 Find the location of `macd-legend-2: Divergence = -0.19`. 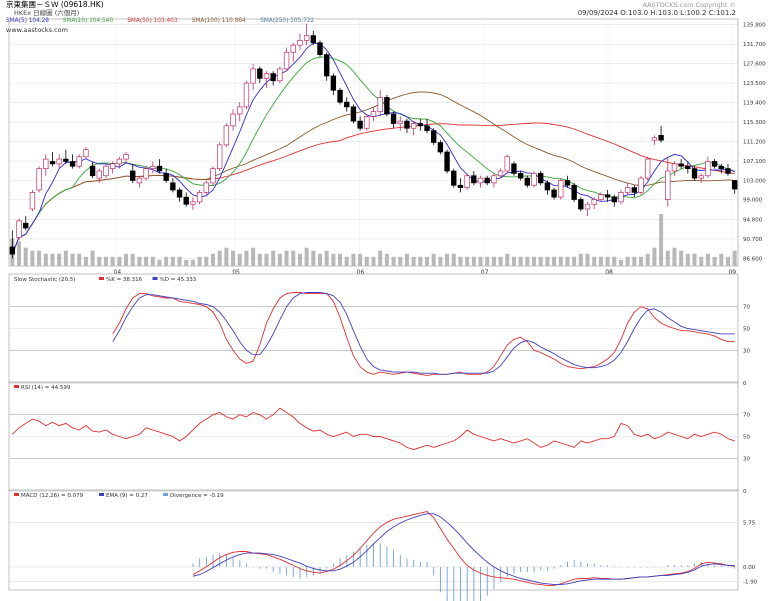

macd-legend-2: Divergence = -0.19 is located at coordinates (197, 496).